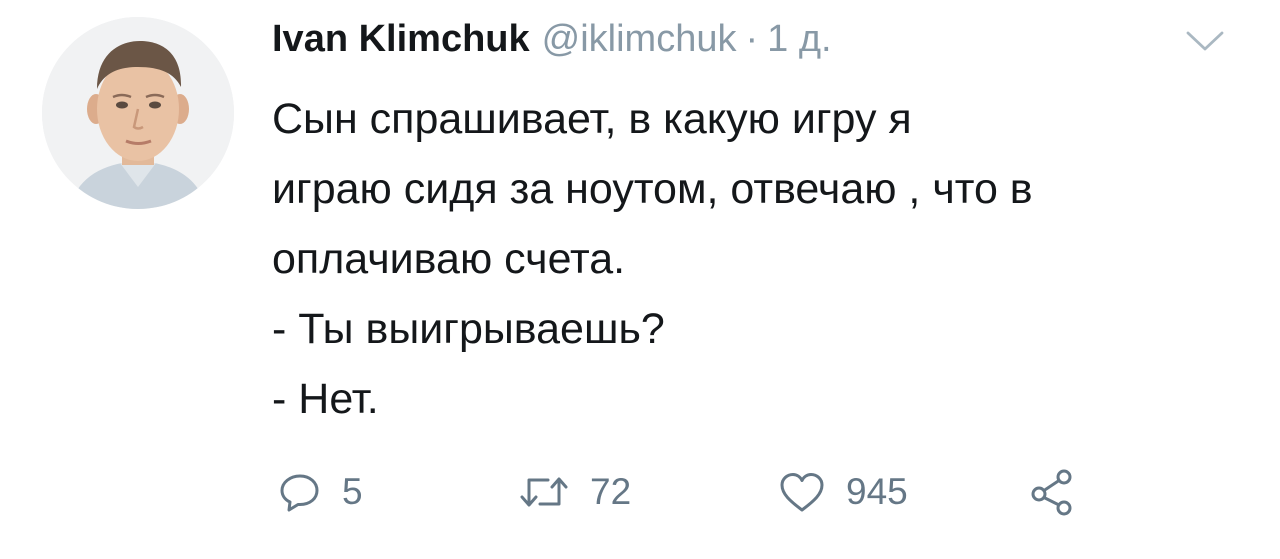 This screenshot has height=559, width=1280. I want to click on author-name: Ivan Klimchuk, so click(401, 39).